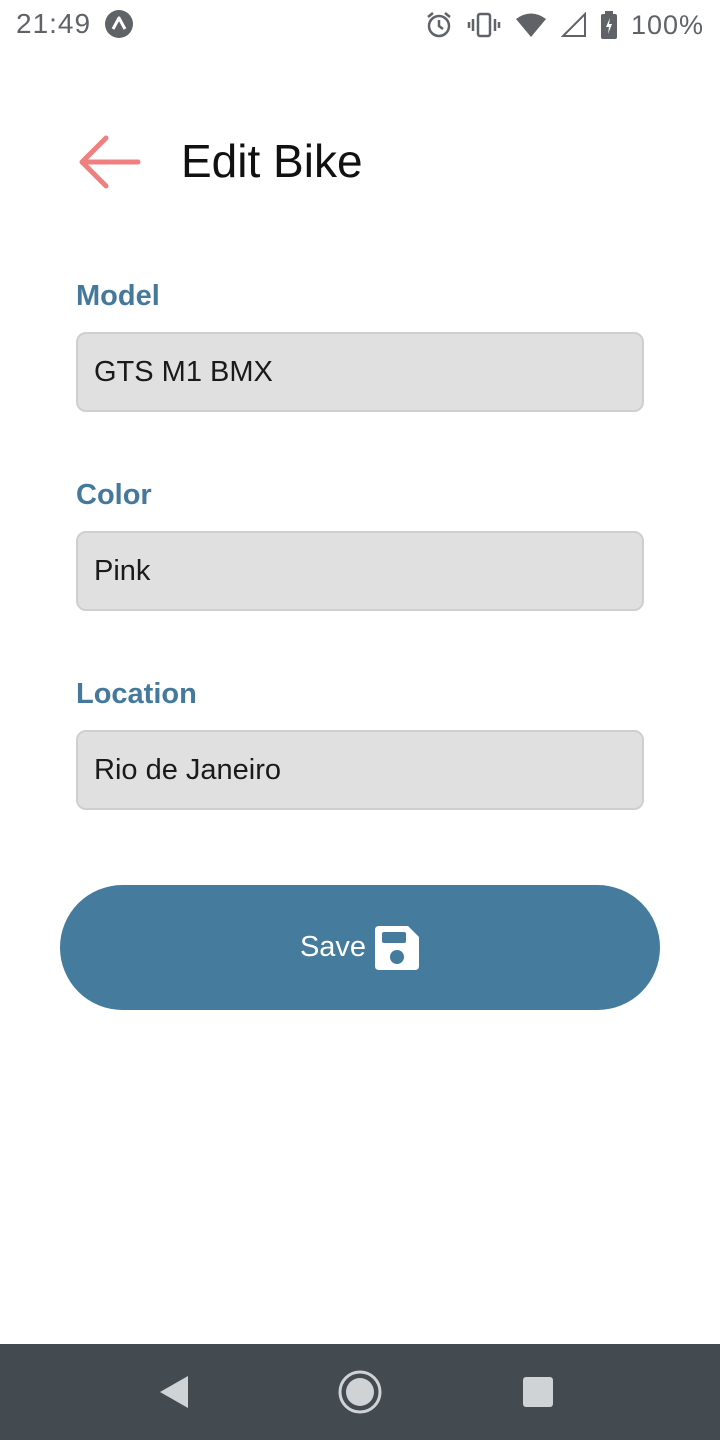 This screenshot has width=720, height=1440. What do you see at coordinates (118, 296) in the screenshot?
I see `model-label: Model` at bounding box center [118, 296].